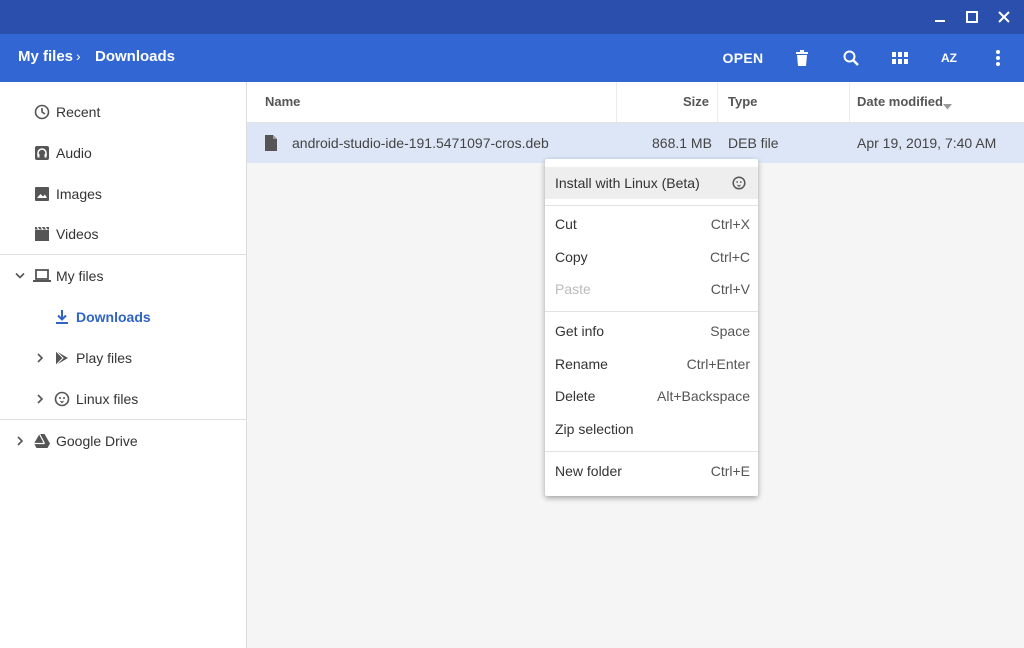 The width and height of the screenshot is (1024, 648). I want to click on clock-icon, so click(42, 112).